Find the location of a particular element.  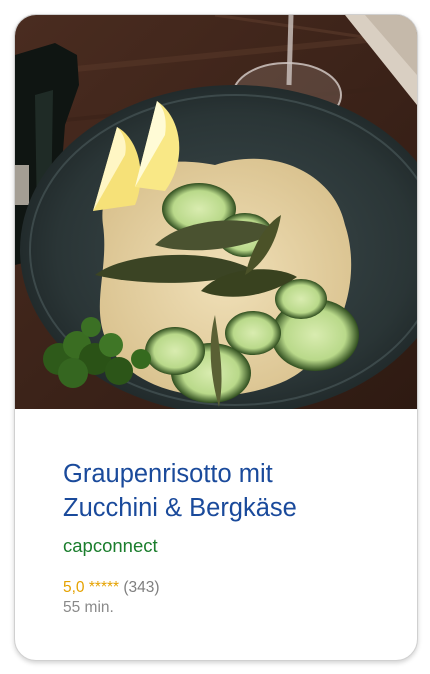

rating-value: 5,0 is located at coordinates (74, 587).